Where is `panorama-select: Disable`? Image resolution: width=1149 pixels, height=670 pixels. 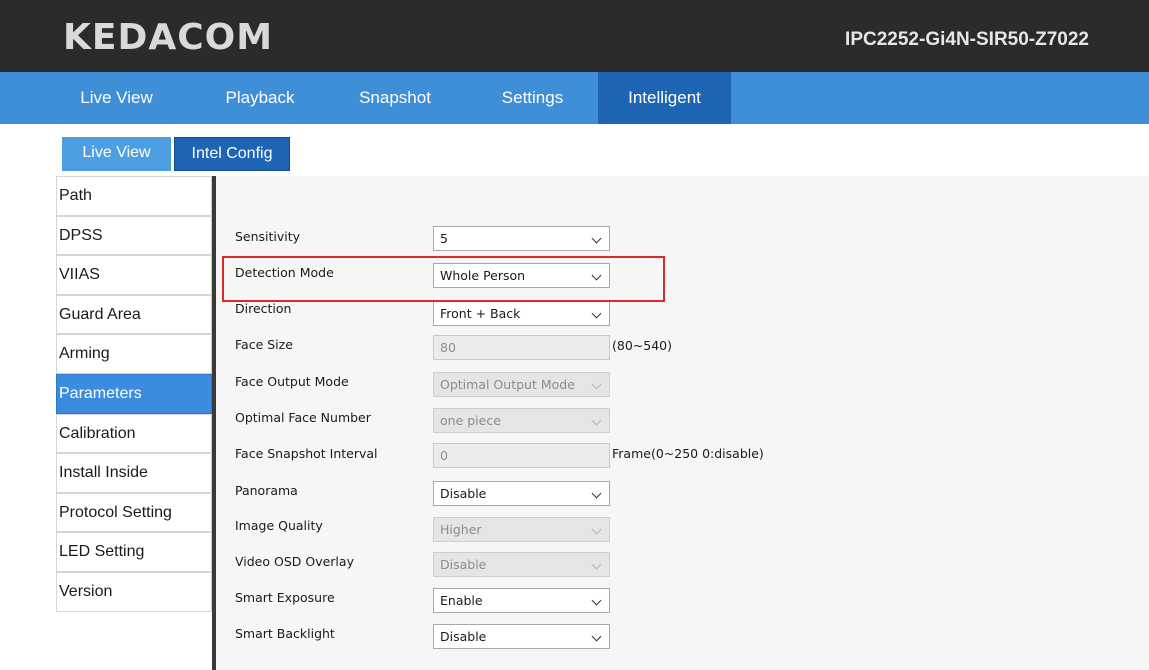 panorama-select: Disable is located at coordinates (521, 493).